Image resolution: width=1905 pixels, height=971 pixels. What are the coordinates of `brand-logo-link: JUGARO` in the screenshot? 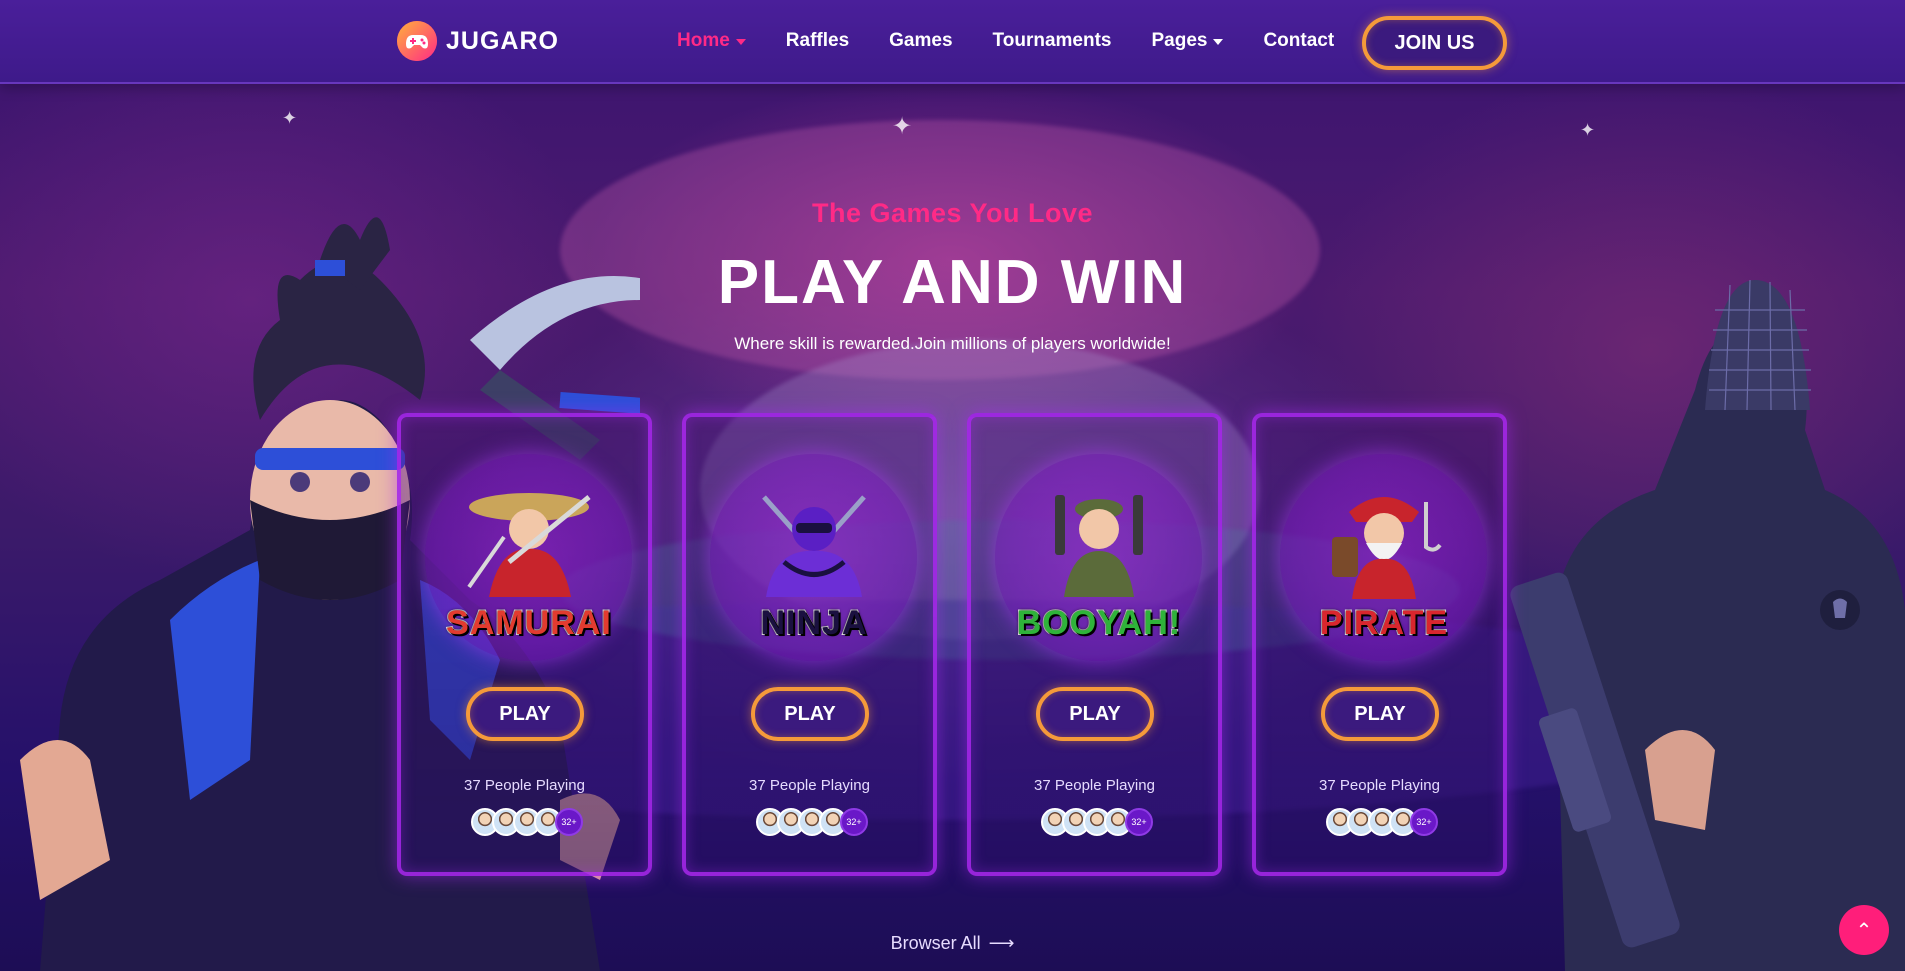 It's located at (477, 41).